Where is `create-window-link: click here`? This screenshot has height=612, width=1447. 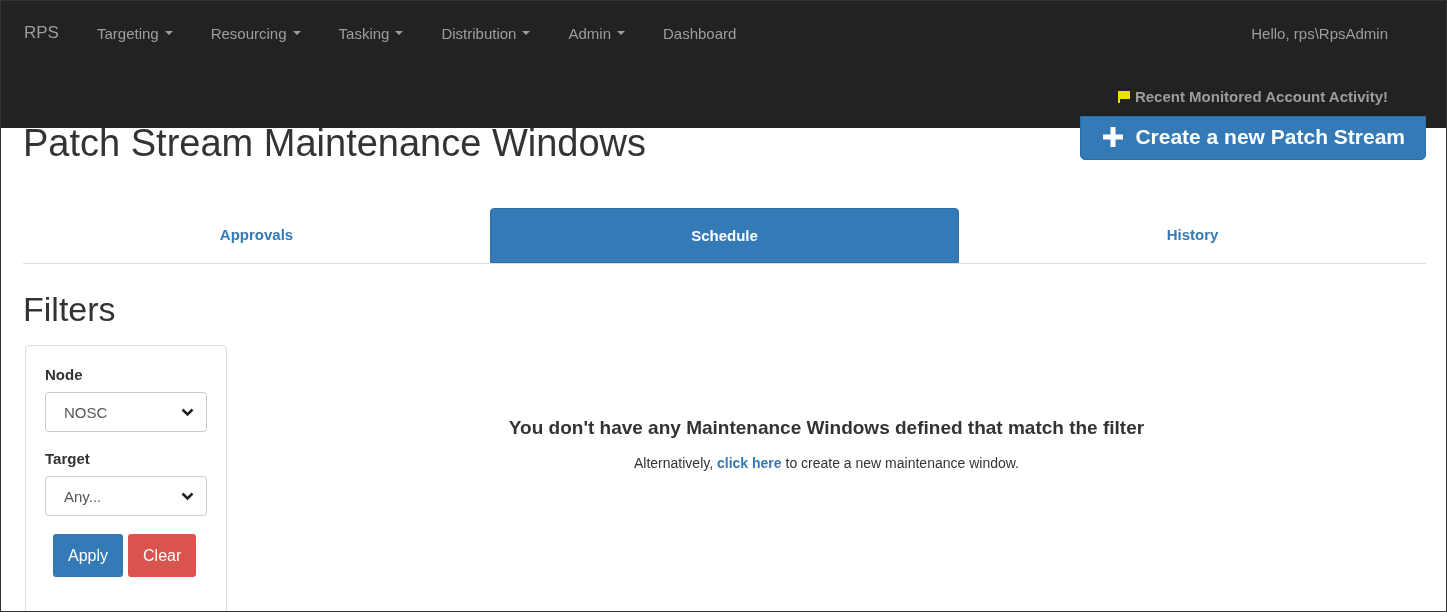 create-window-link: click here is located at coordinates (749, 463).